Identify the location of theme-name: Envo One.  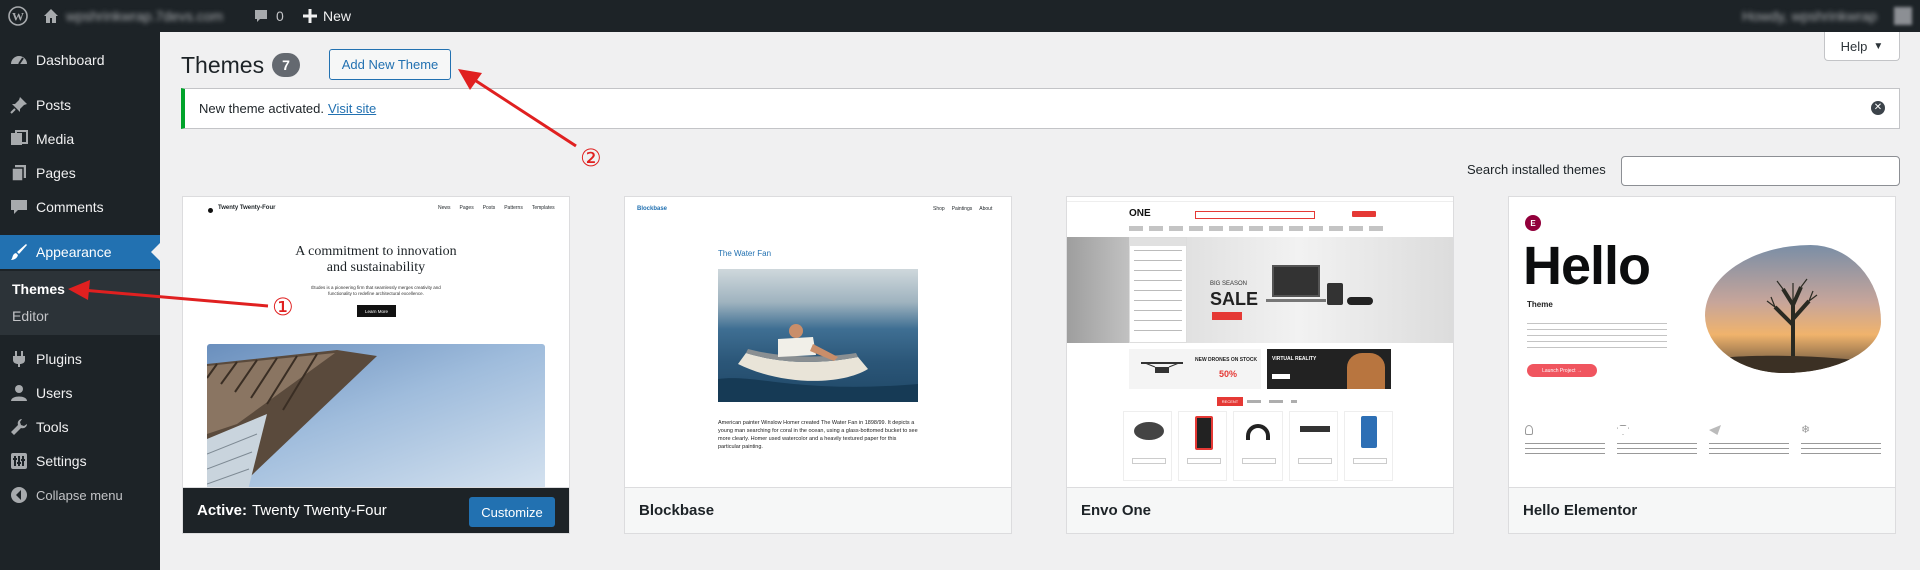
(1116, 510).